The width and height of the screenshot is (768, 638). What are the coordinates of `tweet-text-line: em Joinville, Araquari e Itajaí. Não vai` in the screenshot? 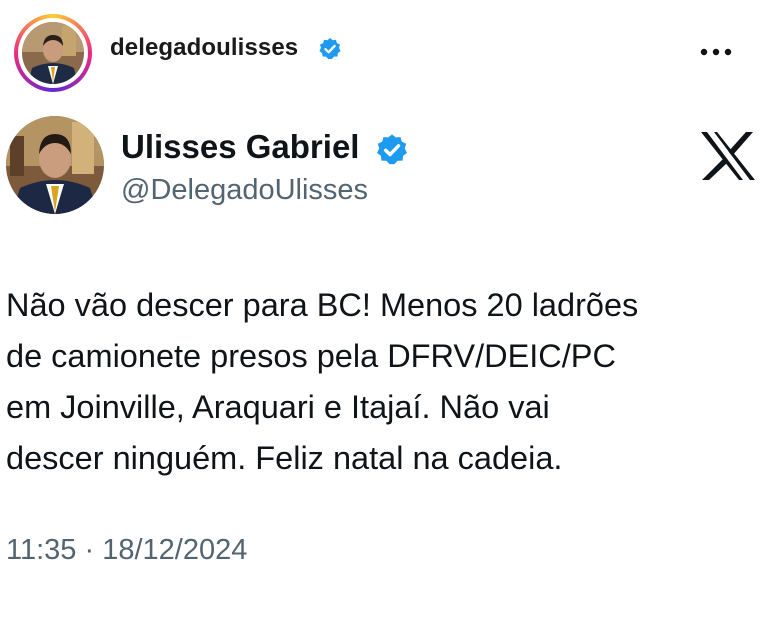 It's located at (278, 407).